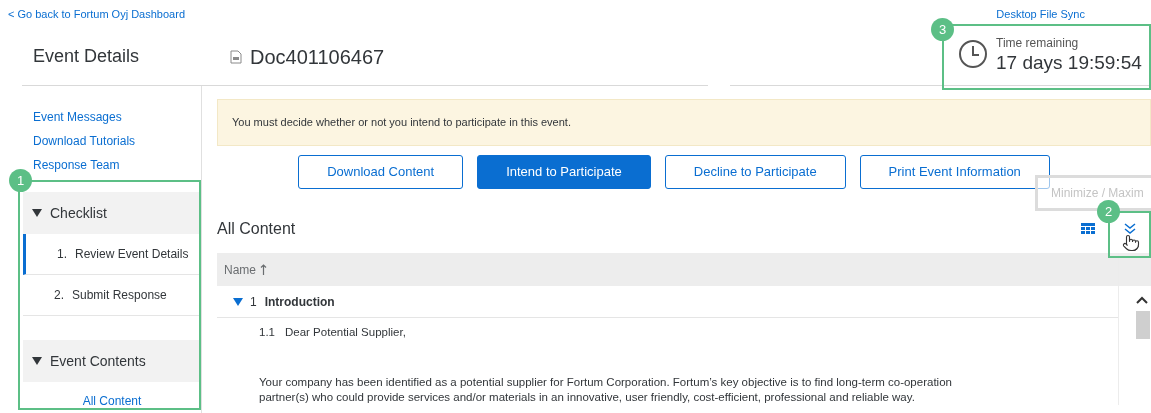 The image size is (1151, 413). I want to click on document-title: Doc401106467, so click(317, 57).